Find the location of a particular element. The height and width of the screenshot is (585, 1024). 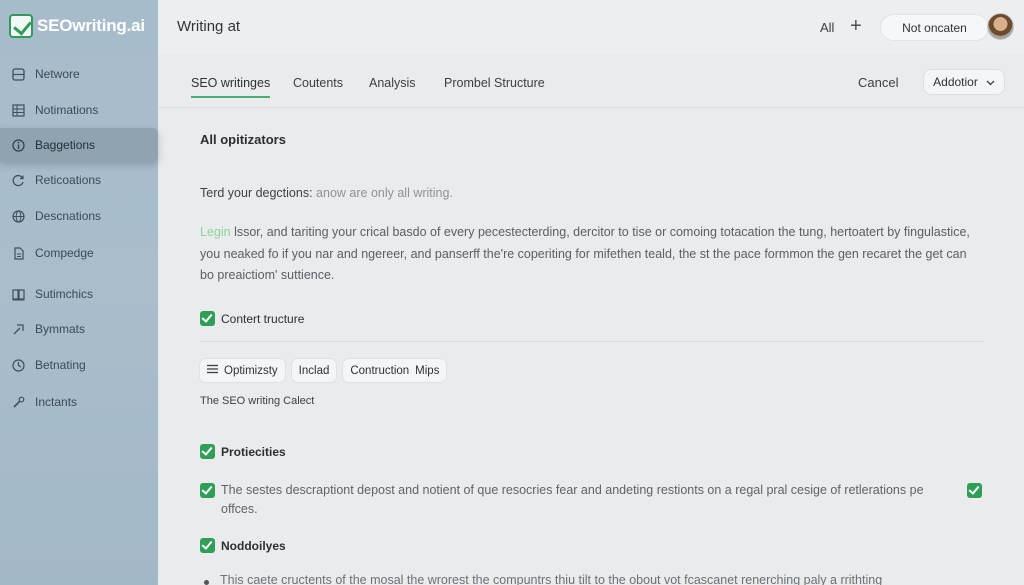

chip-group: Optimizsty Inclad Contruction Mips is located at coordinates (323, 370).